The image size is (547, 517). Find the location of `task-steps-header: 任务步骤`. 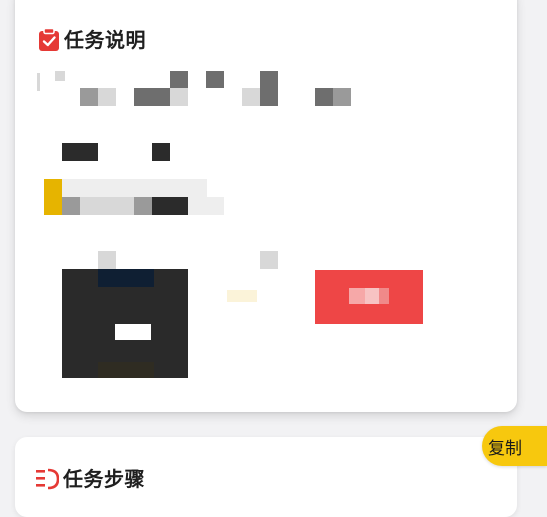

task-steps-header: 任务步骤 is located at coordinates (90, 479).